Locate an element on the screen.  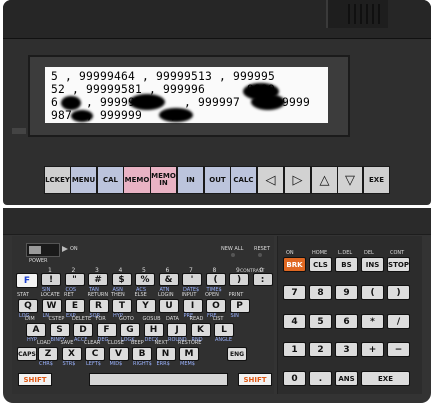
function-key-label: ▷ is located at coordinates (297, 180).